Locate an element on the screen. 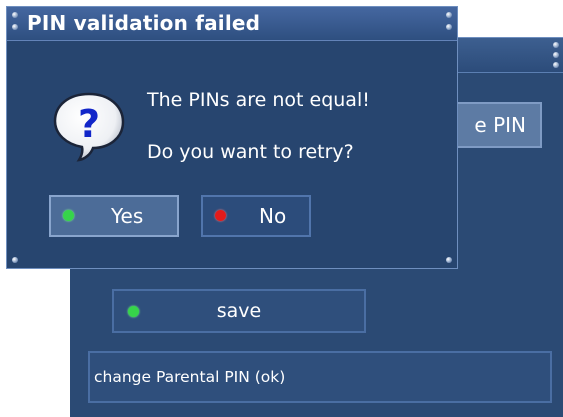 The image size is (563, 417). save-button-label: save is located at coordinates (239, 311).